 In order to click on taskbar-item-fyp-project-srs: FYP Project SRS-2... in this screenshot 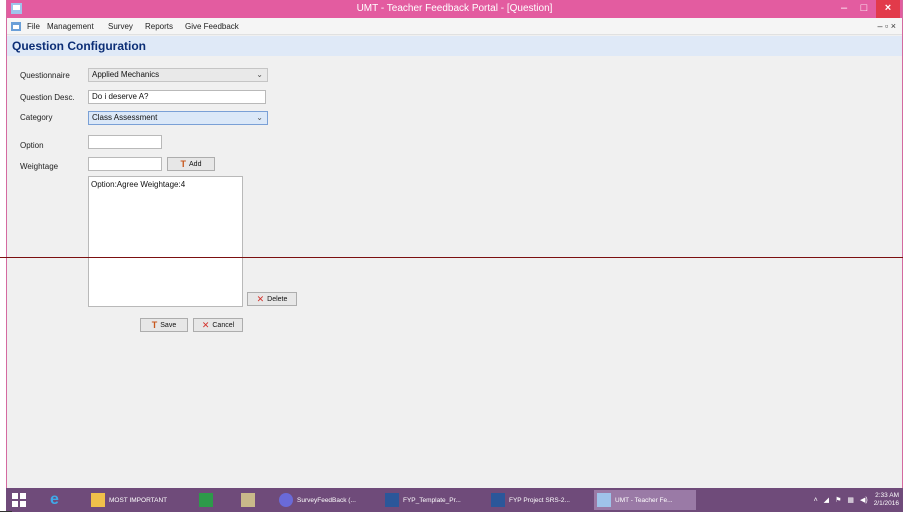, I will do `click(538, 500)`.